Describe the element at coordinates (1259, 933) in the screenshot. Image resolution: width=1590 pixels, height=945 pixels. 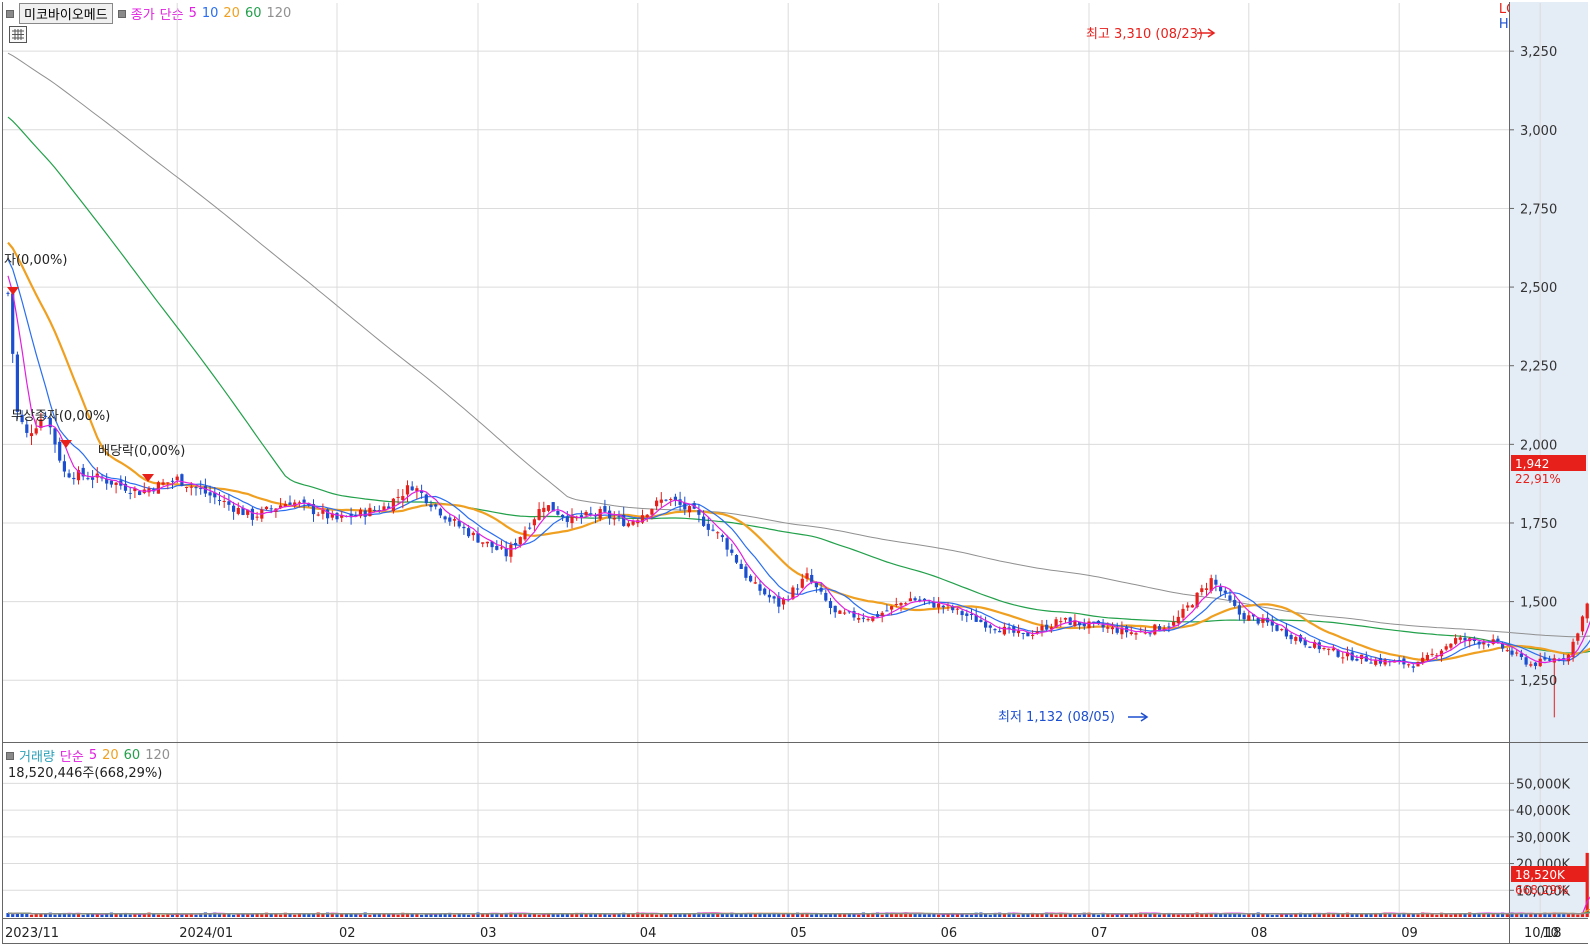
I see `date-axis-label: 08` at that location.